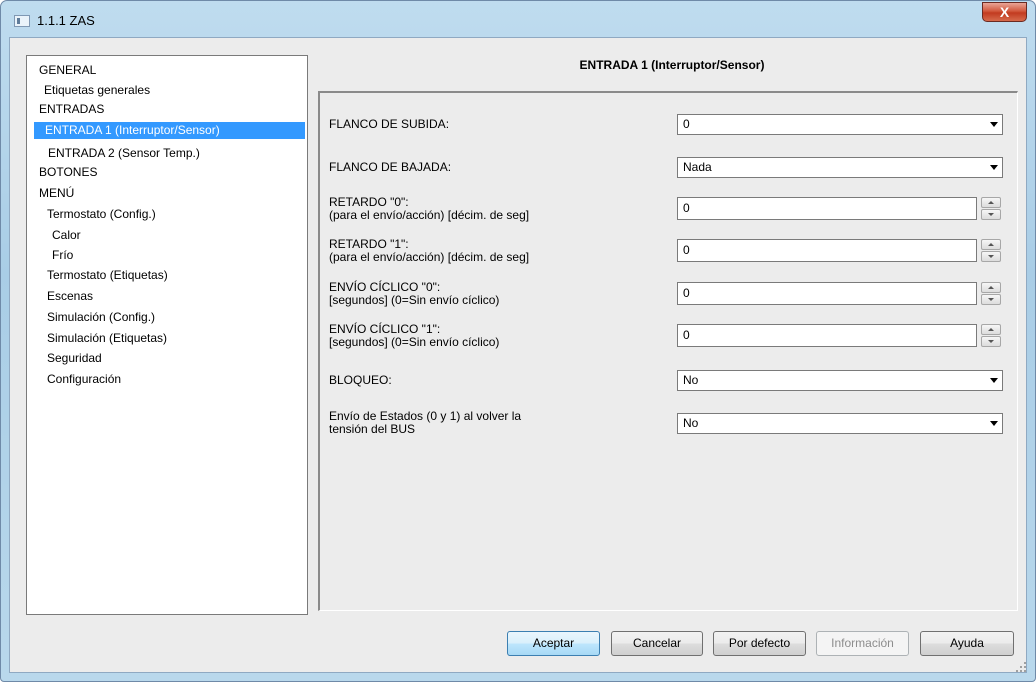  Describe the element at coordinates (672, 65) in the screenshot. I see `panel-title: ENTRADA 1 (Interruptor/Sensor)` at that location.